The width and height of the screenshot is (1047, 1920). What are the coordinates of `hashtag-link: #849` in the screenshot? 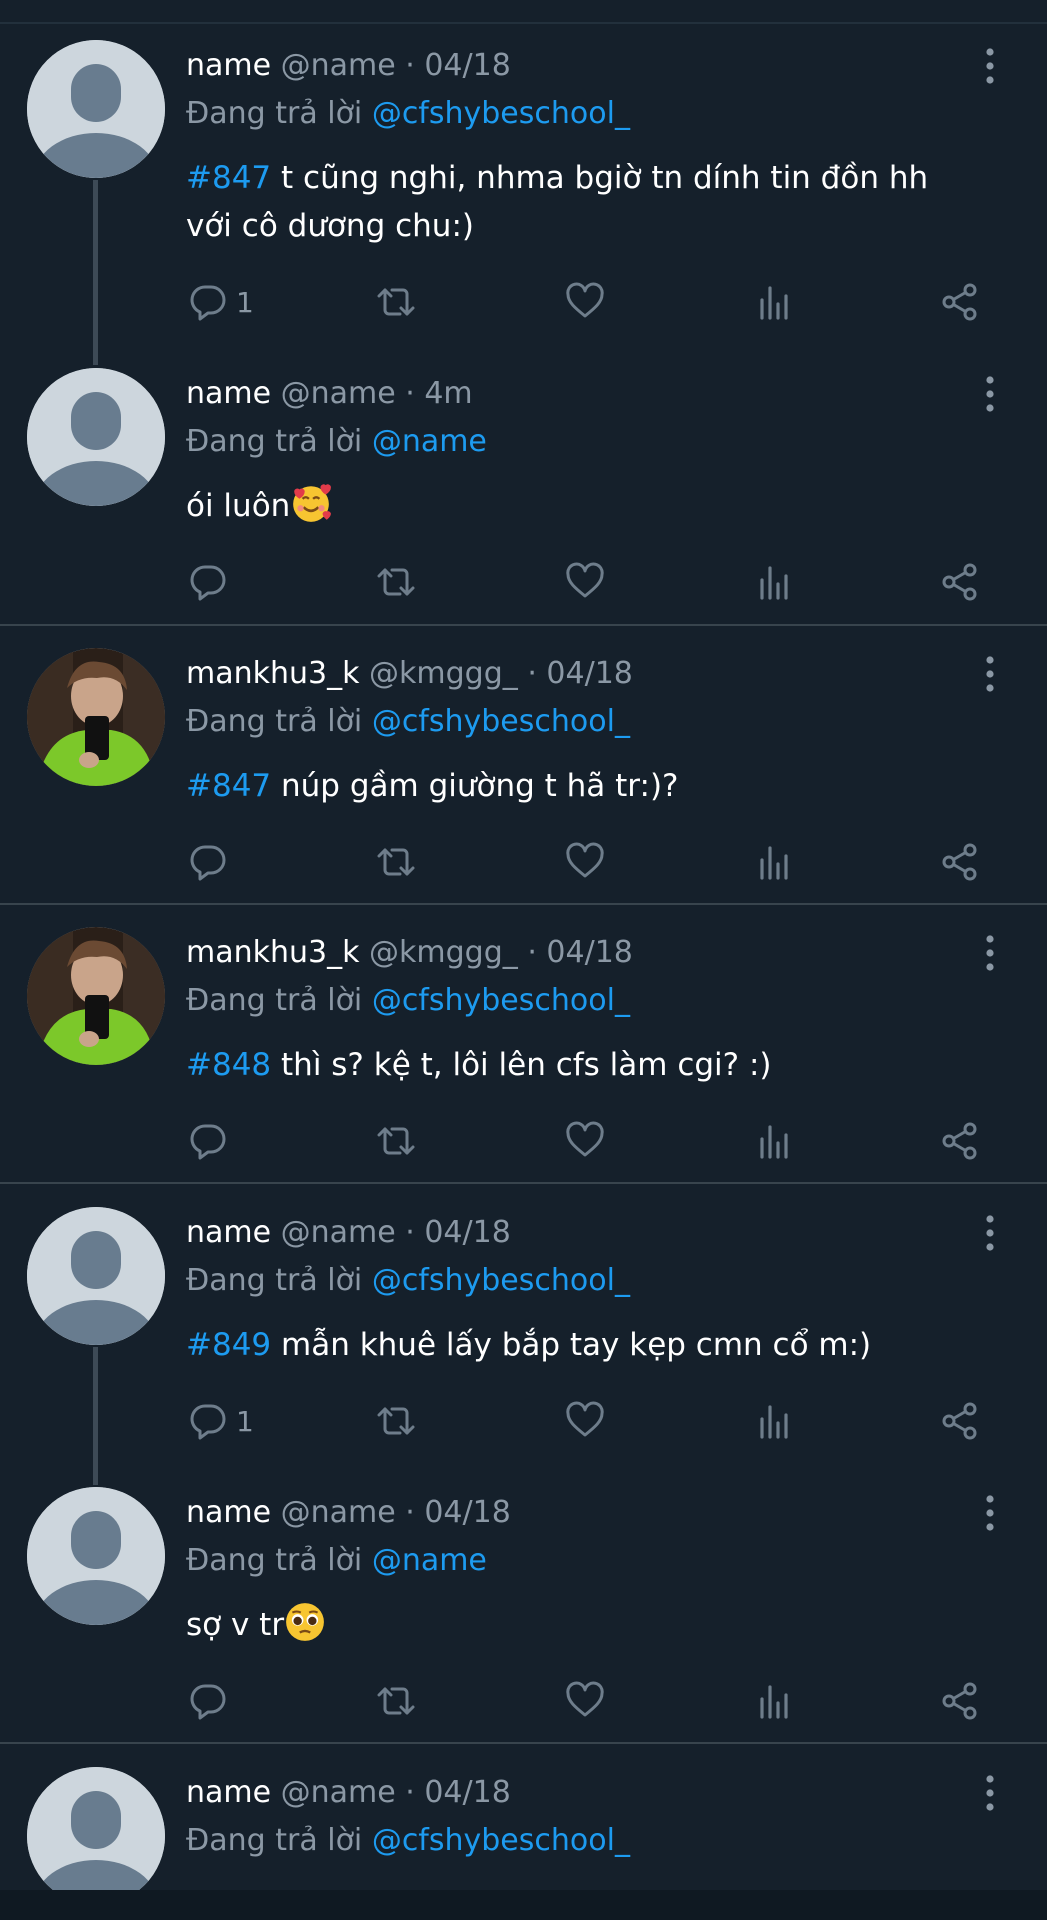 It's located at (228, 1345).